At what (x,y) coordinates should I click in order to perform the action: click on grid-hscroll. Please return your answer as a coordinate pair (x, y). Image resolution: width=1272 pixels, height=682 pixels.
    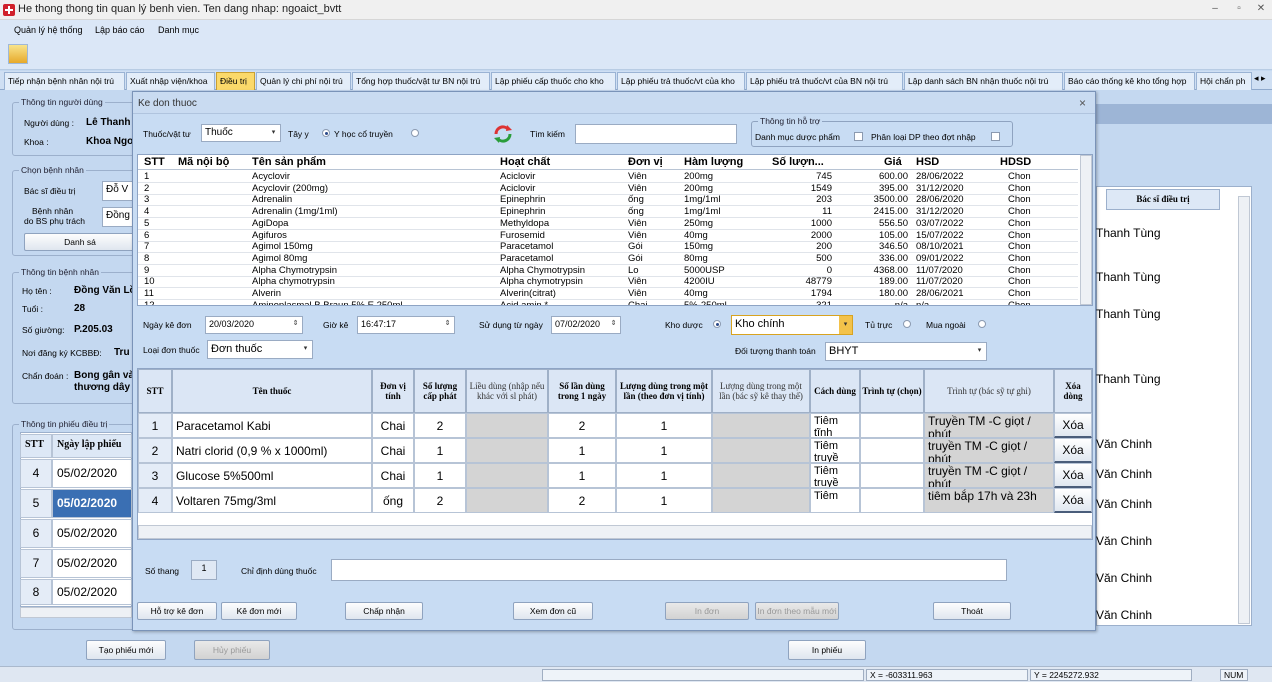
    Looking at the image, I should click on (615, 532).